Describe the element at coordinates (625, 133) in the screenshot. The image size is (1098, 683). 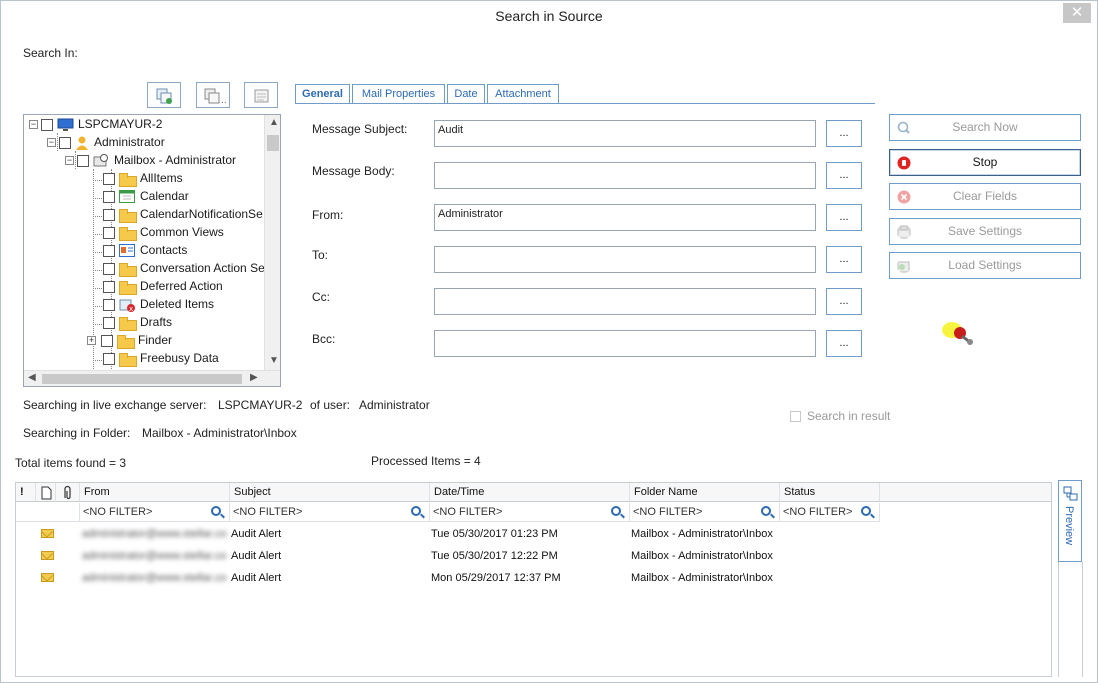
I see `message-subject-input: Audit` at that location.